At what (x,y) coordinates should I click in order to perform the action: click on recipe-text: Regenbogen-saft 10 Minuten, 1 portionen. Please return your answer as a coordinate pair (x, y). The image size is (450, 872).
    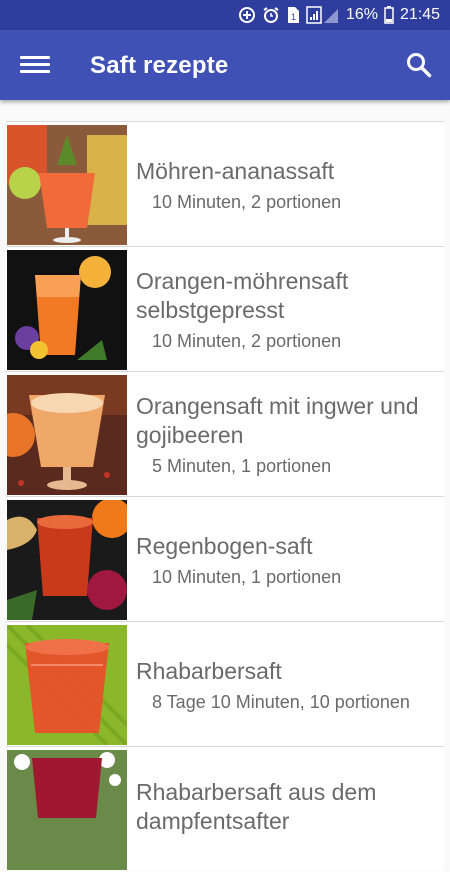
    Looking at the image, I should click on (290, 559).